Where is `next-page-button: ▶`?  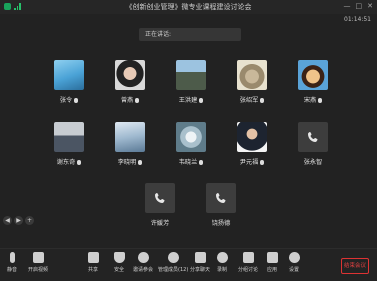
next-page-button: ▶ is located at coordinates (18, 220).